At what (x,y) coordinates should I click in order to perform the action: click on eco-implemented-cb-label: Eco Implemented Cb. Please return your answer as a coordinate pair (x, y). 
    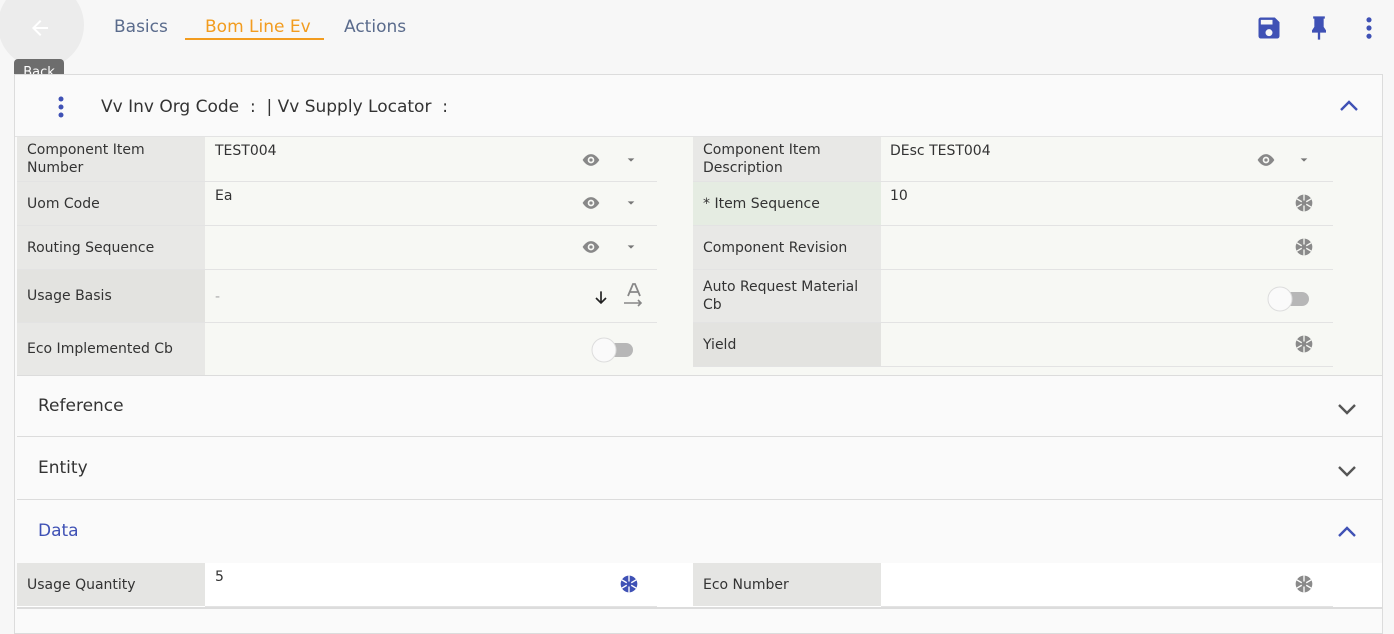
    Looking at the image, I should click on (111, 349).